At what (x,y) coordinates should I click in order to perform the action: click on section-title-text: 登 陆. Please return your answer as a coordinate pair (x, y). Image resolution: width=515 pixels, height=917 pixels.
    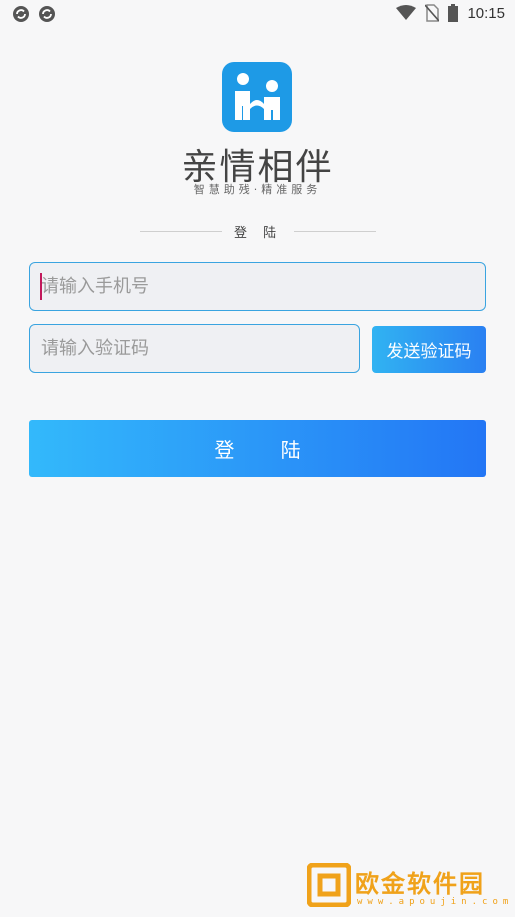
    Looking at the image, I should click on (258, 233).